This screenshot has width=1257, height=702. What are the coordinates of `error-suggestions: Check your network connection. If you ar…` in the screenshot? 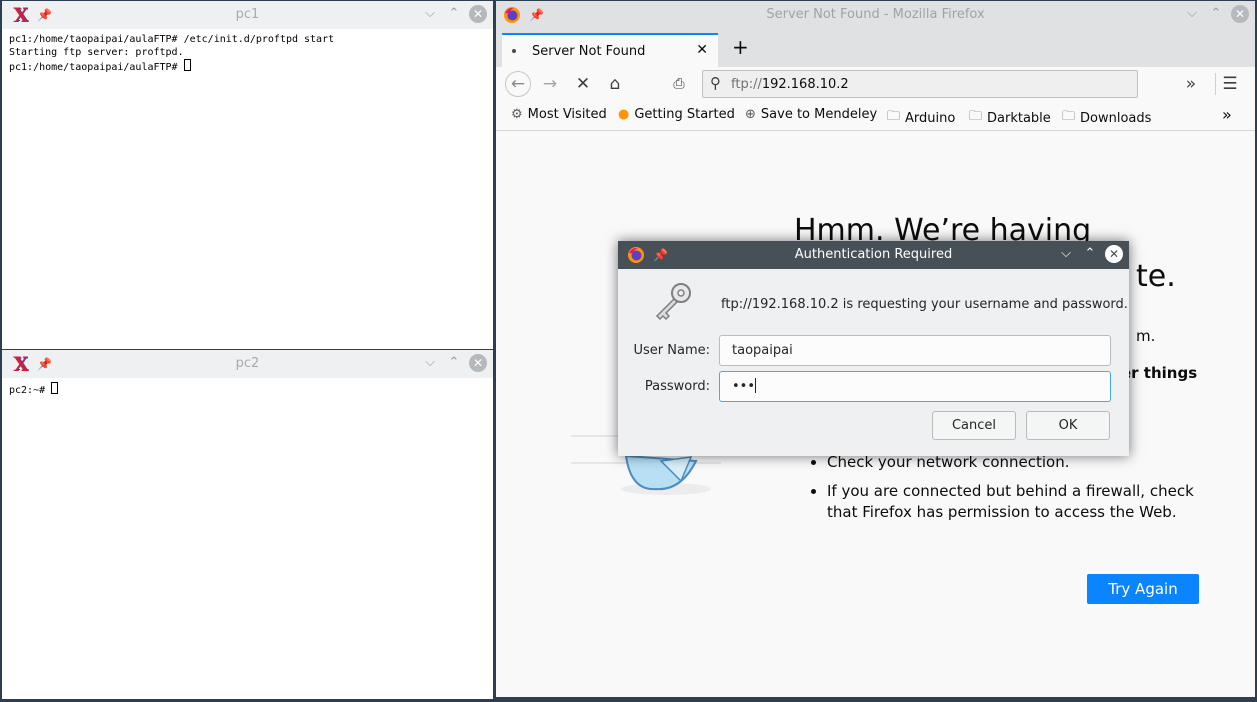 It's located at (1008, 491).